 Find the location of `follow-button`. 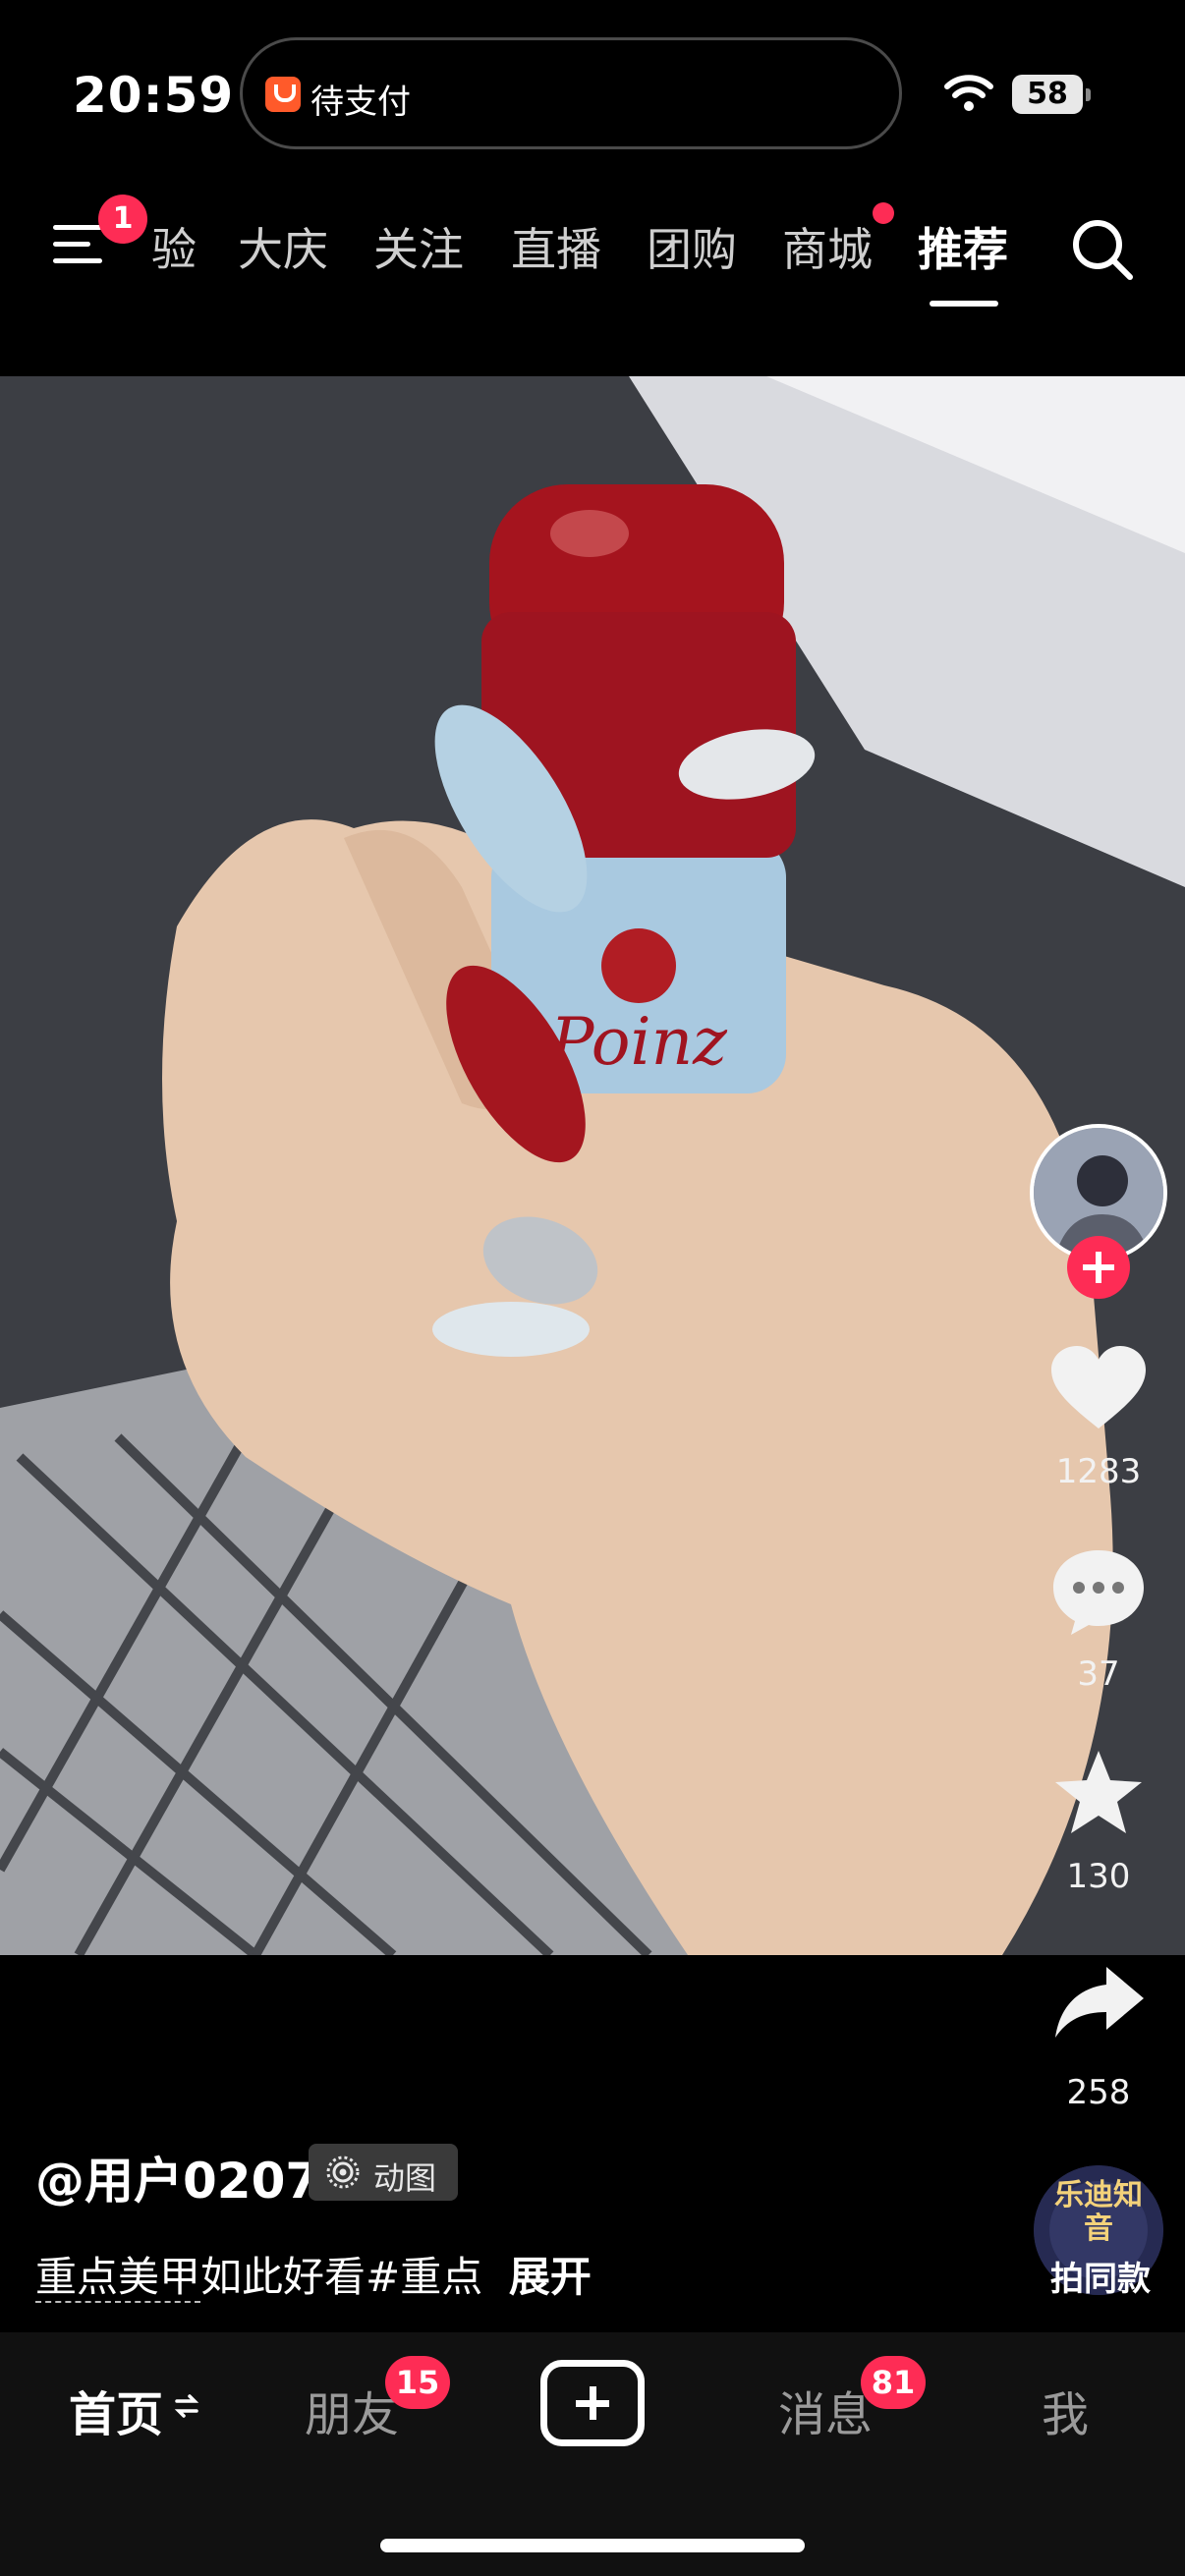

follow-button is located at coordinates (1099, 1267).